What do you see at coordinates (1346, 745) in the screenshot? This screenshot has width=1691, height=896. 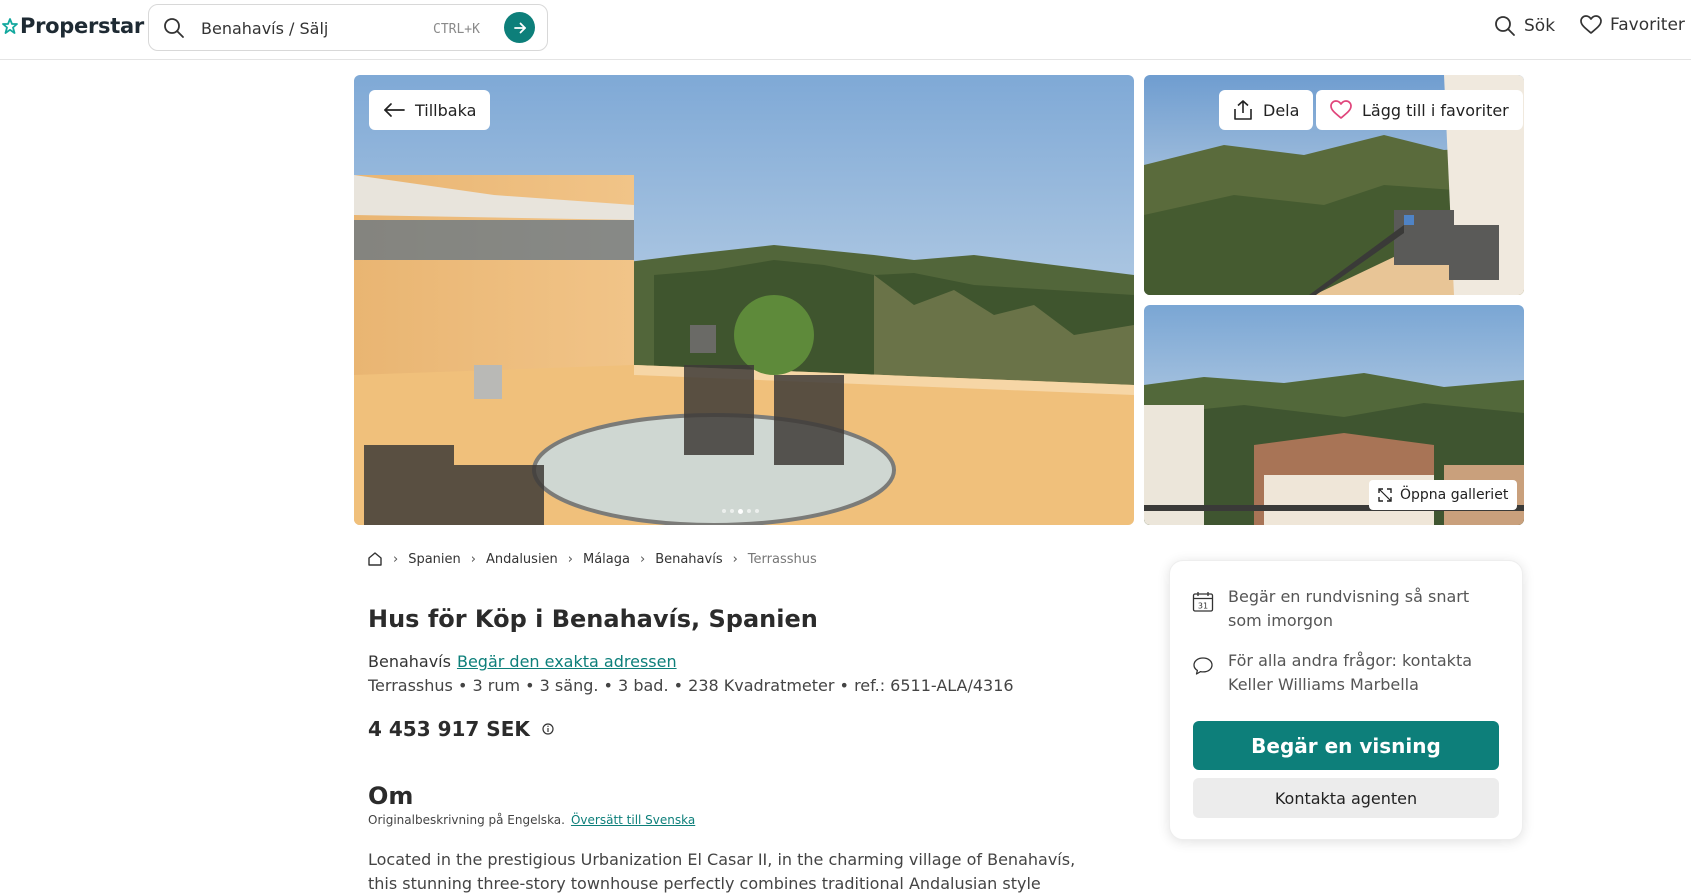 I see `request-viewing-button: Begär en visning` at bounding box center [1346, 745].